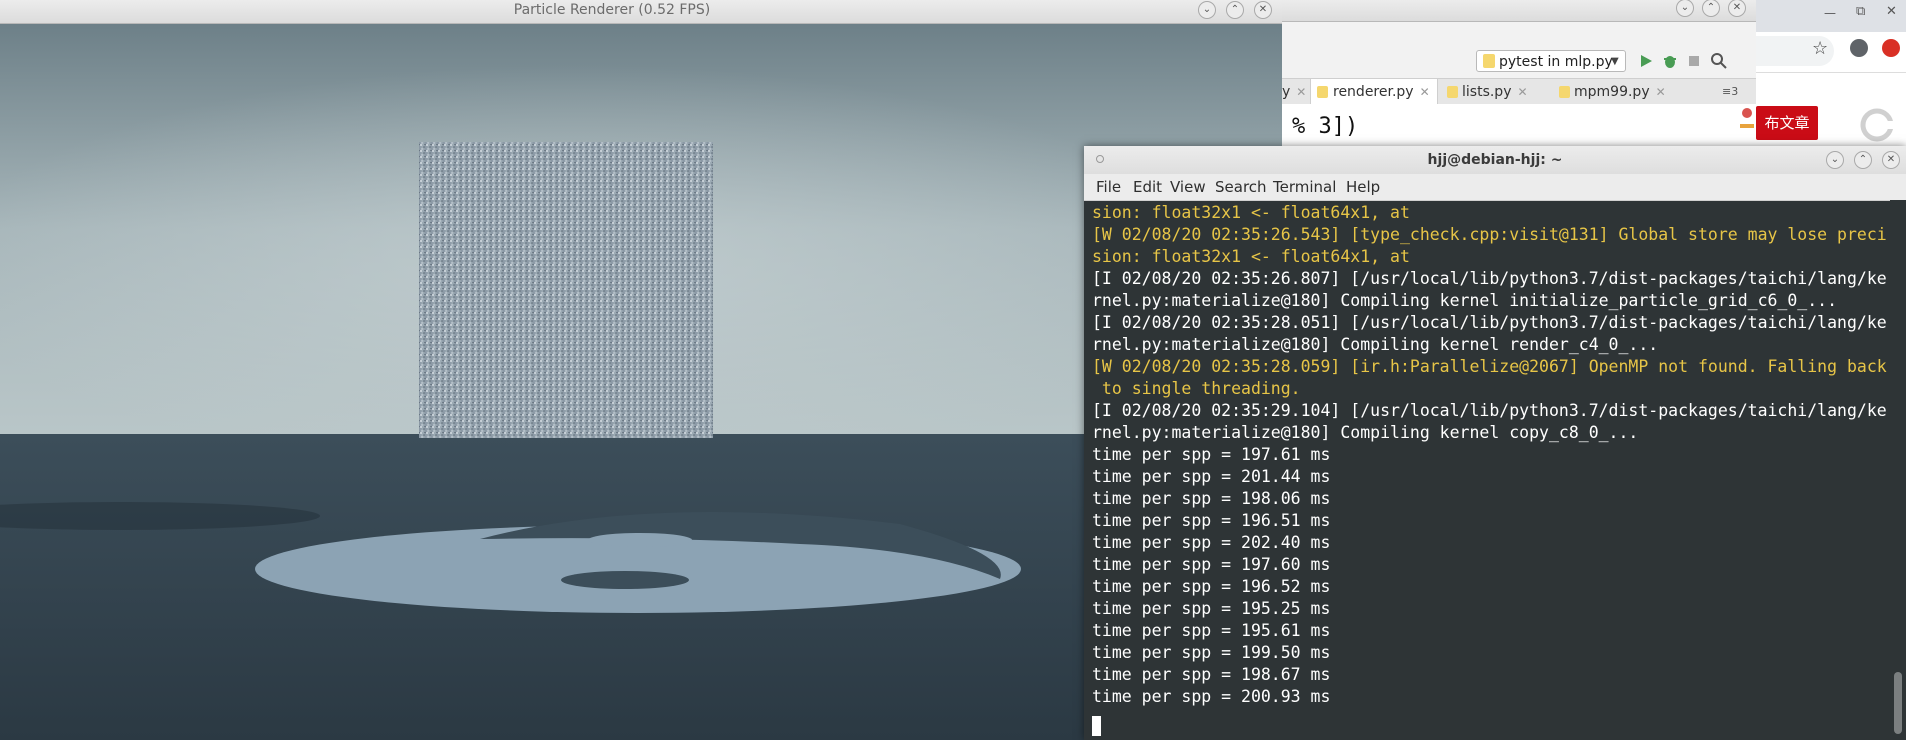 The height and width of the screenshot is (740, 1906). What do you see at coordinates (1188, 187) in the screenshot?
I see `menu-view: View` at bounding box center [1188, 187].